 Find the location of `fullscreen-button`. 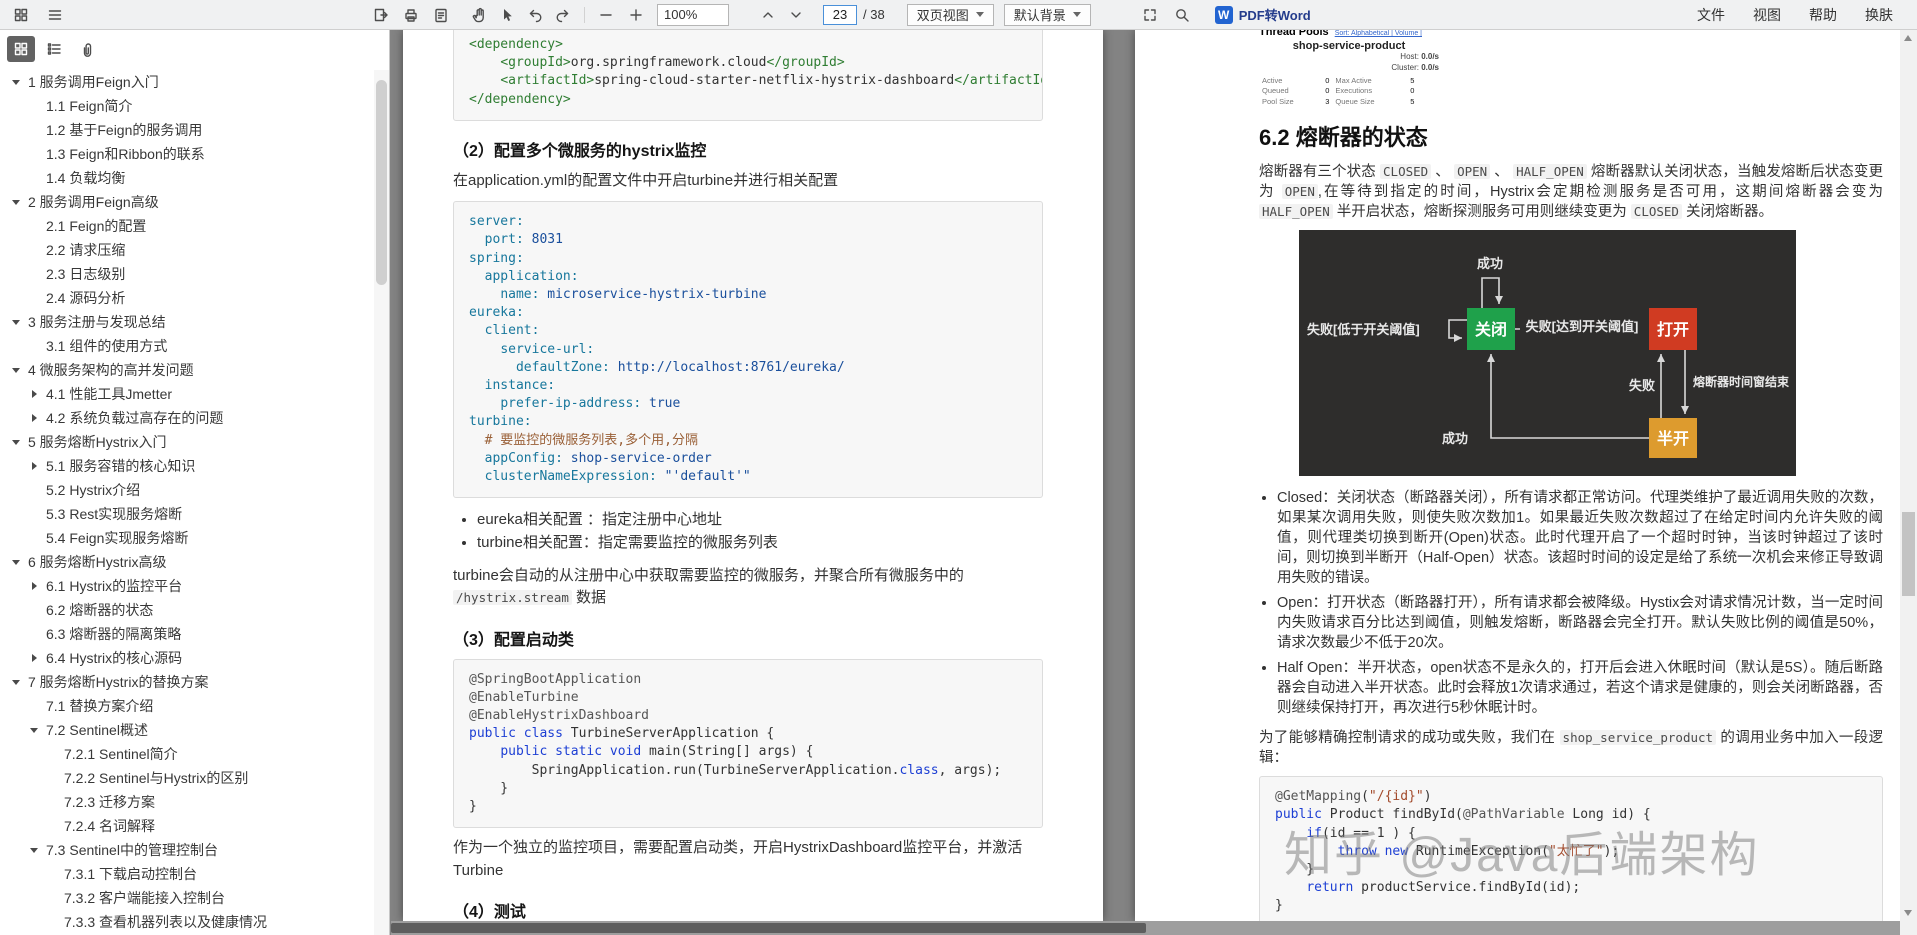

fullscreen-button is located at coordinates (1150, 15).